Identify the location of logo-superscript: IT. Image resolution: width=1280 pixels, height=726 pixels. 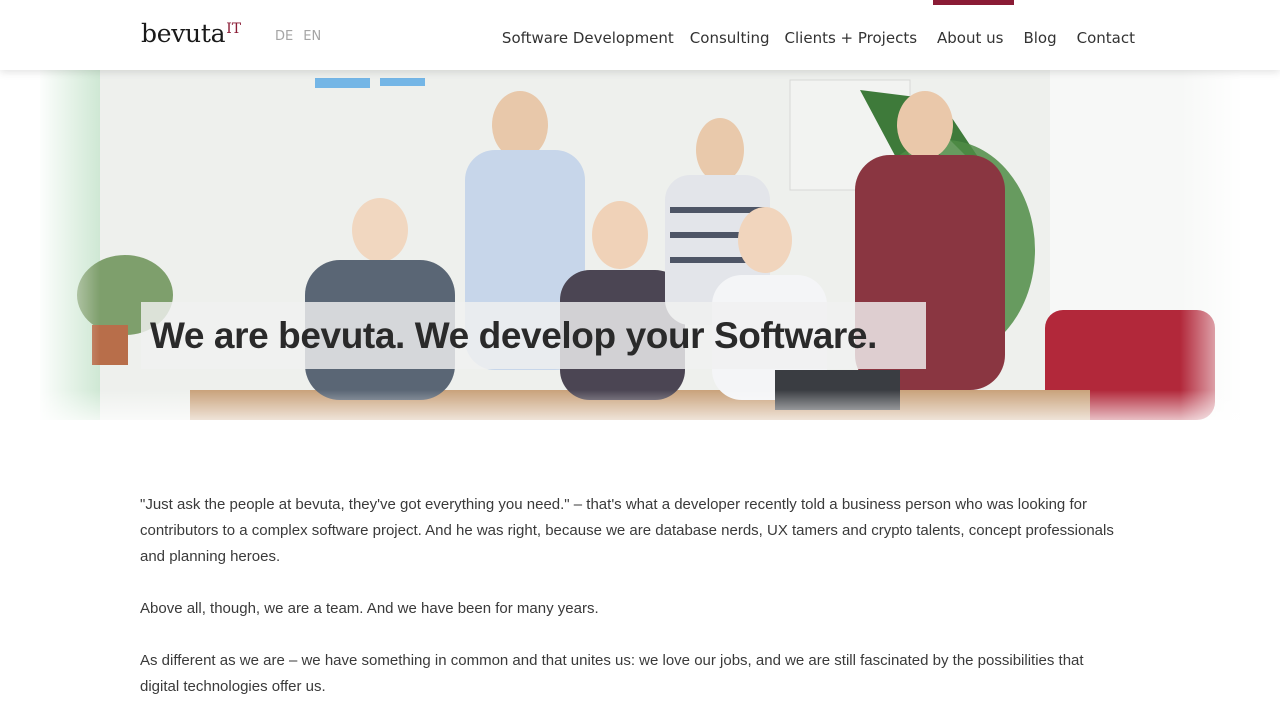
(234, 29).